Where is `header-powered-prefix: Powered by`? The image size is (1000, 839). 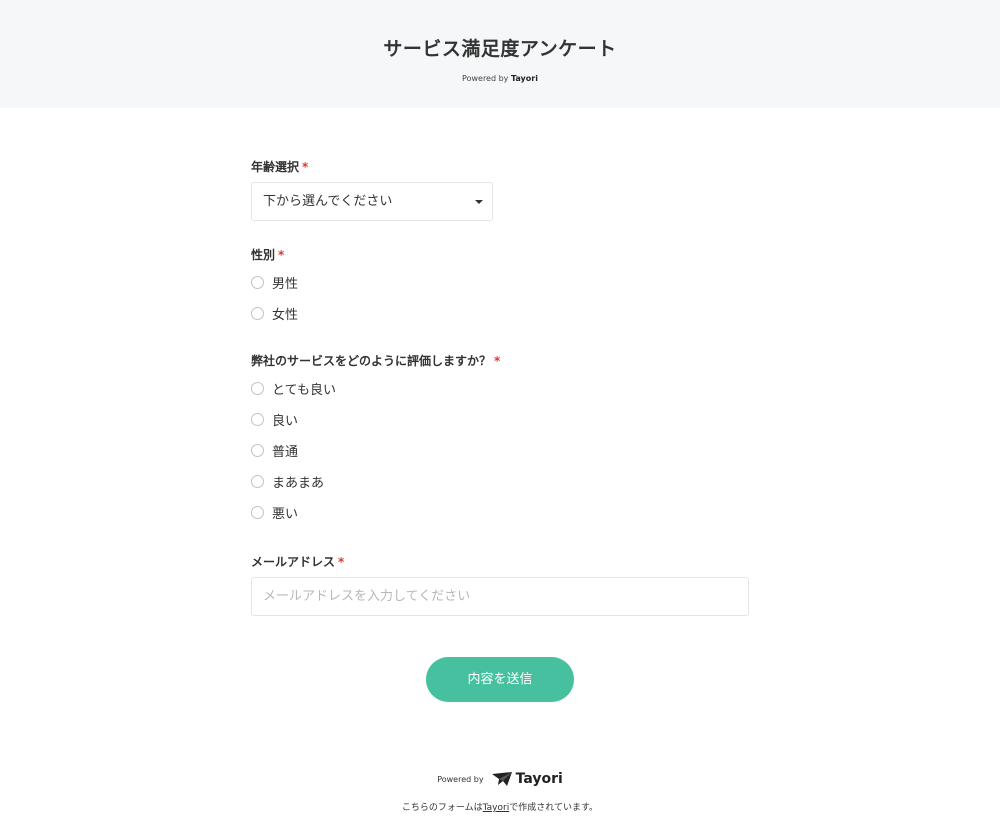 header-powered-prefix: Powered by is located at coordinates (486, 78).